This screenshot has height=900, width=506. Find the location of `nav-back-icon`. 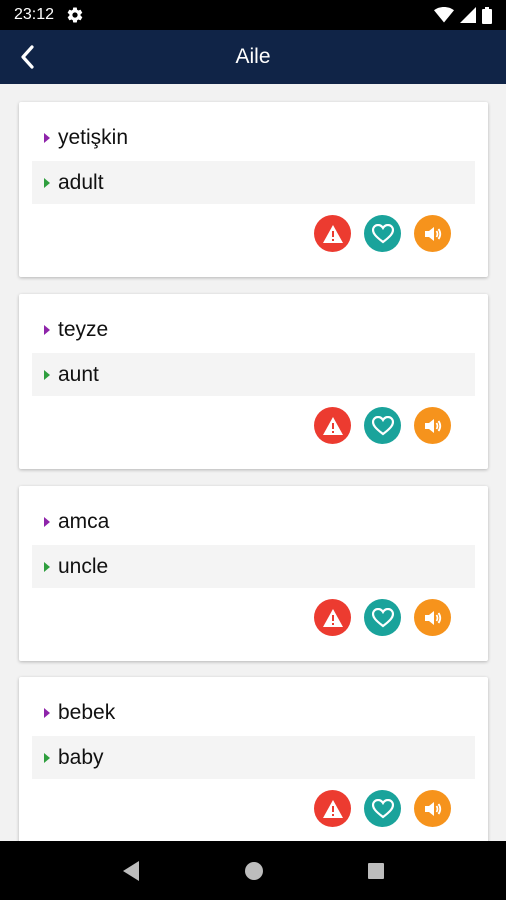

nav-back-icon is located at coordinates (131, 871).